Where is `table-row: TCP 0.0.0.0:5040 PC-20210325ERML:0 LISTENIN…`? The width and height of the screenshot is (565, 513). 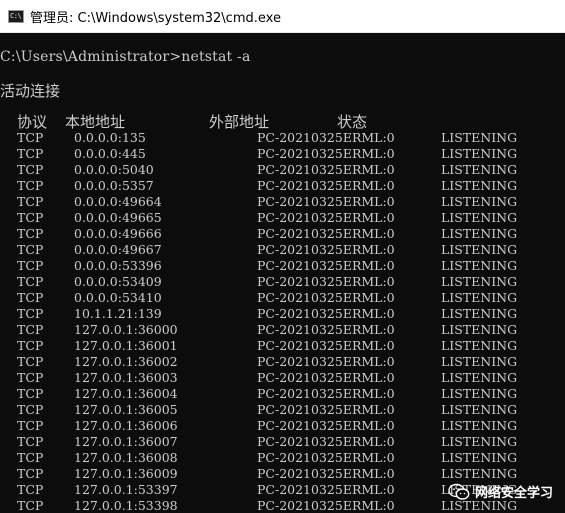
table-row: TCP 0.0.0.0:5040 PC-20210325ERML:0 LISTENIN… is located at coordinates (282, 170).